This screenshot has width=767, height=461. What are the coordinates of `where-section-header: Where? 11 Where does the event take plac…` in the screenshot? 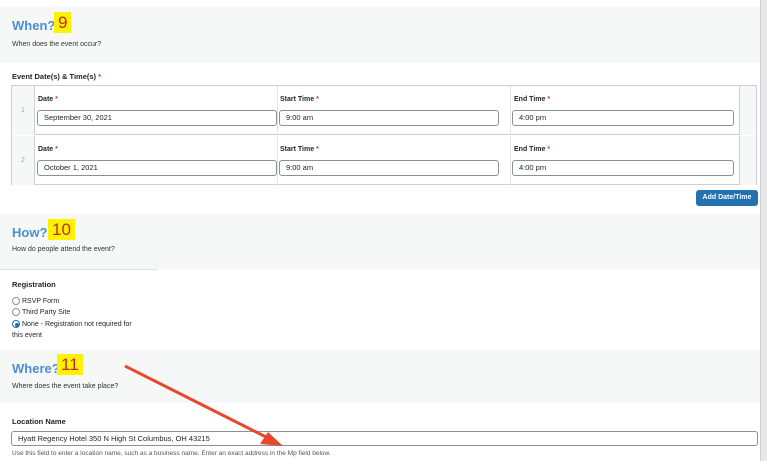 It's located at (380, 376).